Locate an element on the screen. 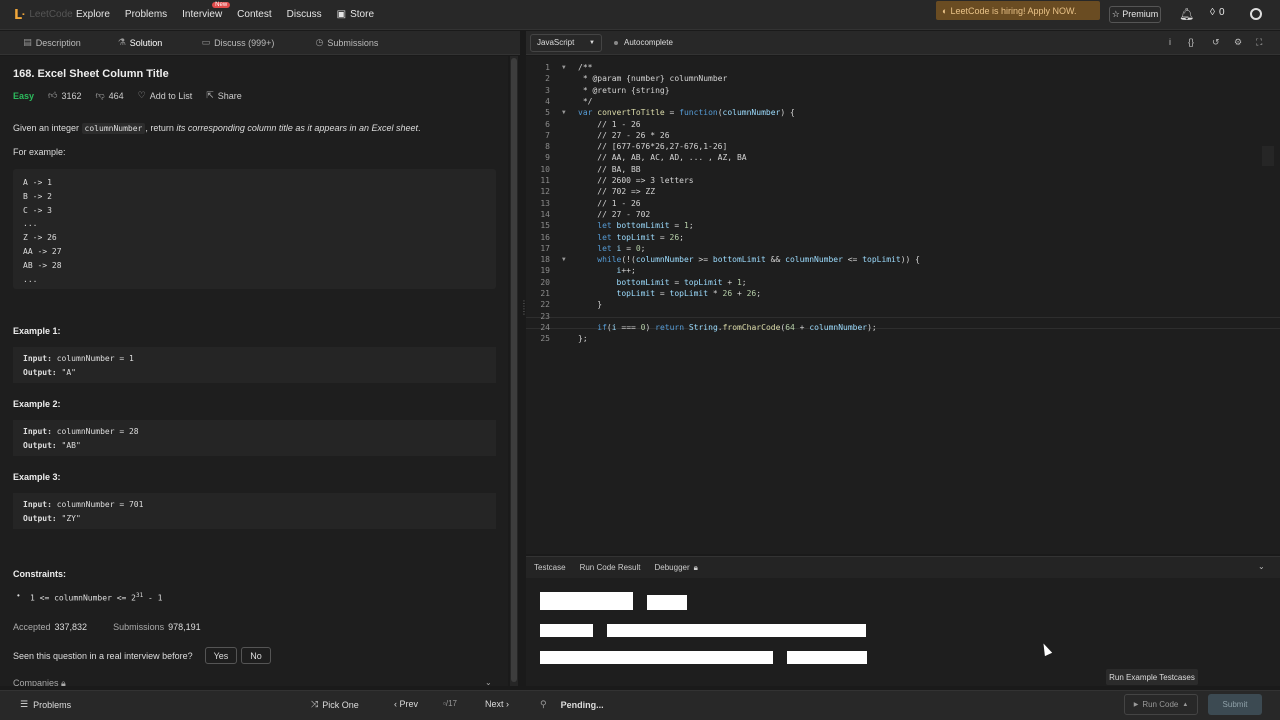 The image size is (1280, 720). tab-testcase: Testcase is located at coordinates (550, 567).